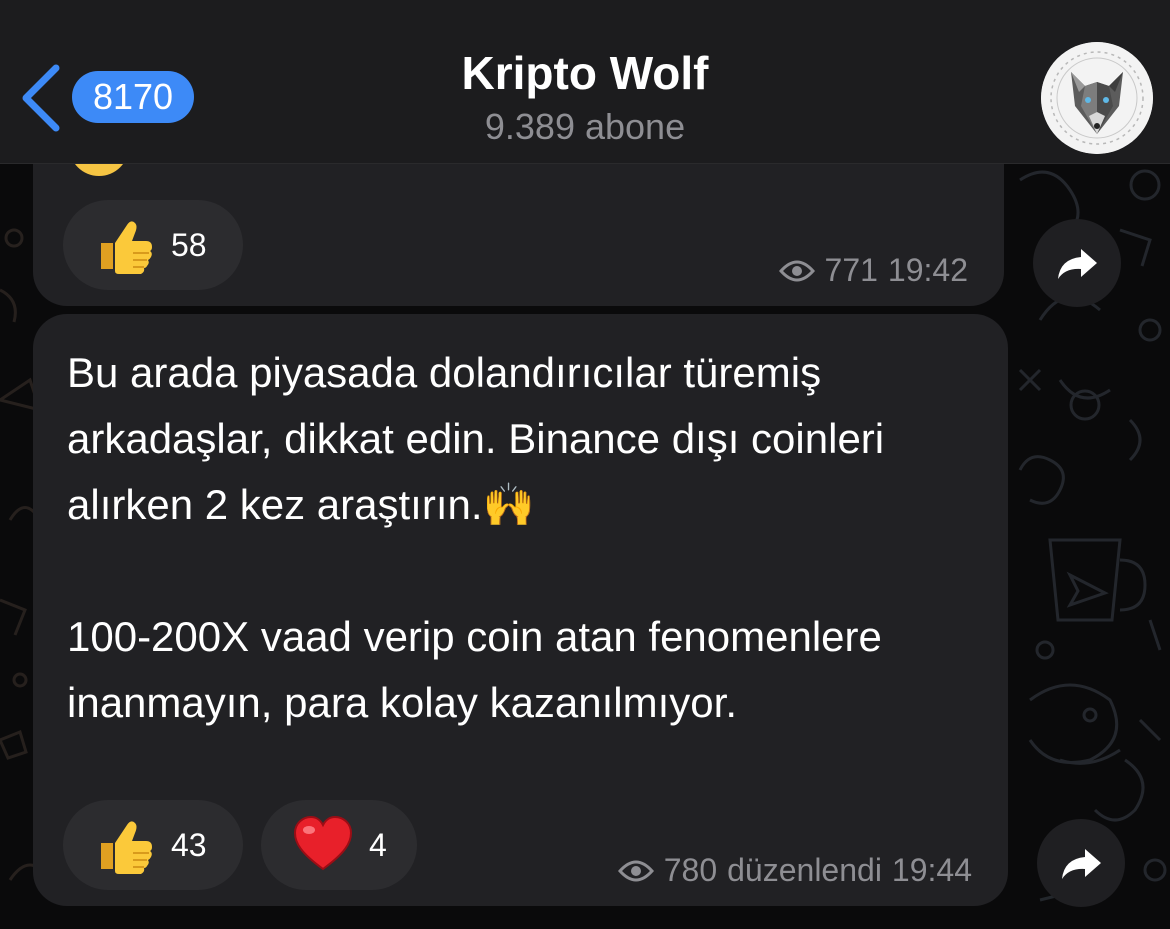 The width and height of the screenshot is (1170, 929). I want to click on reaction-count: 58, so click(189, 244).